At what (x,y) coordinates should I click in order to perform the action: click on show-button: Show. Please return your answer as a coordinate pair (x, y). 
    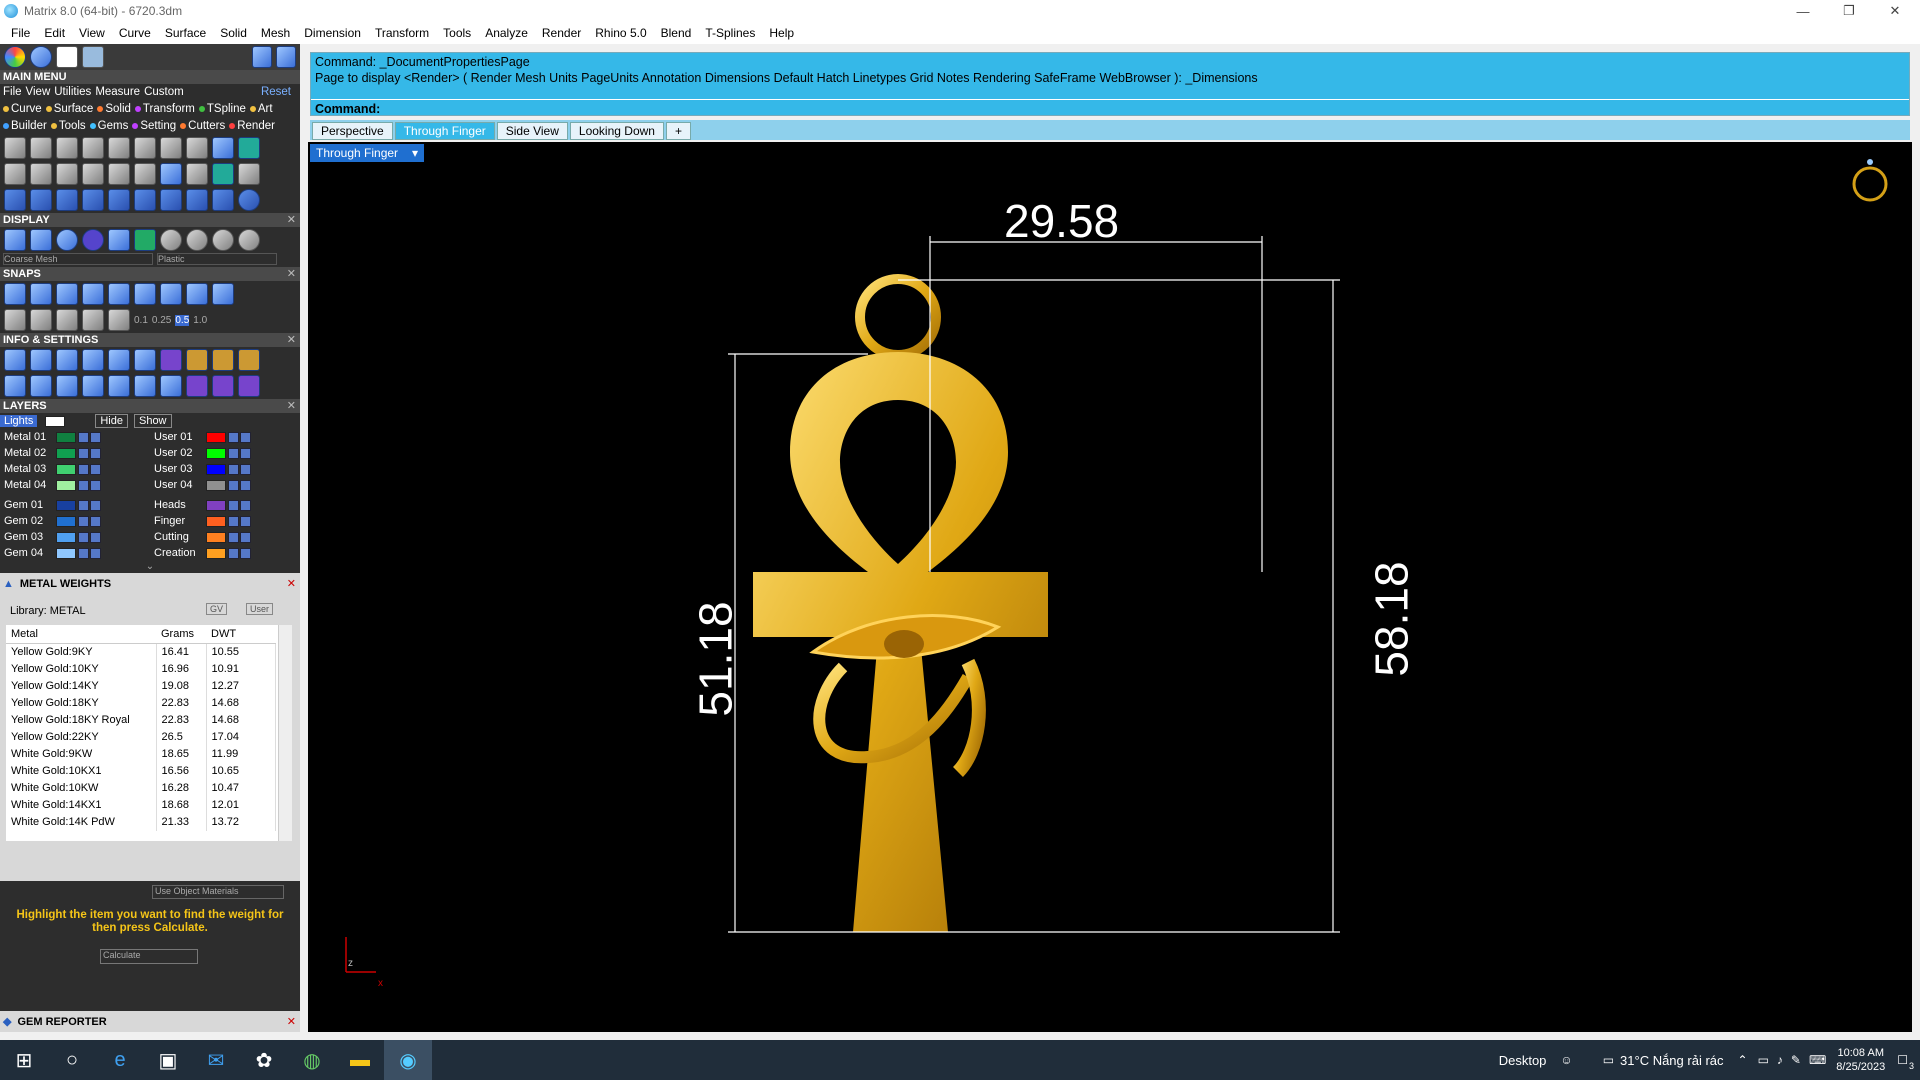
    Looking at the image, I should click on (152, 421).